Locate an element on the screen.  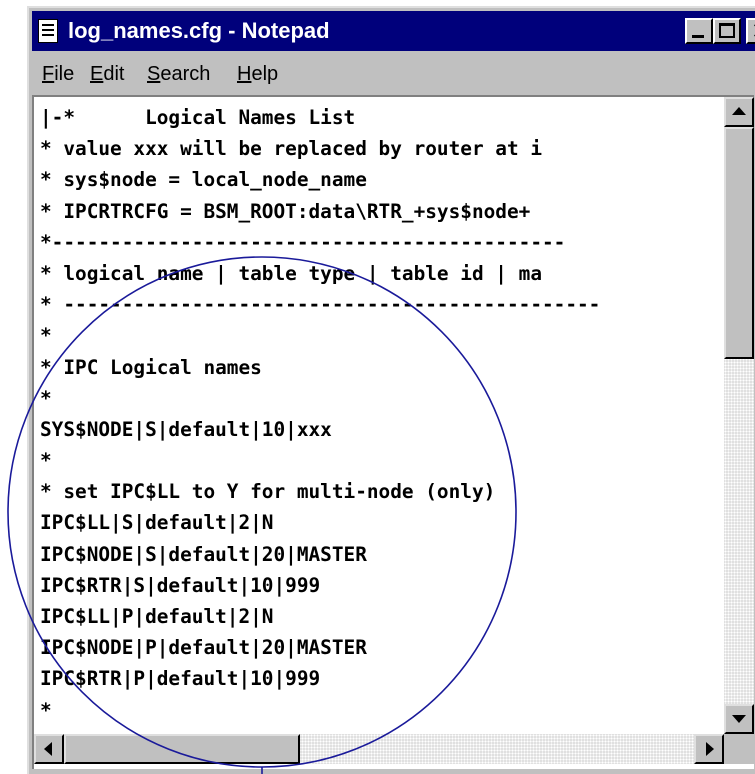
notepad-icon is located at coordinates (48, 31).